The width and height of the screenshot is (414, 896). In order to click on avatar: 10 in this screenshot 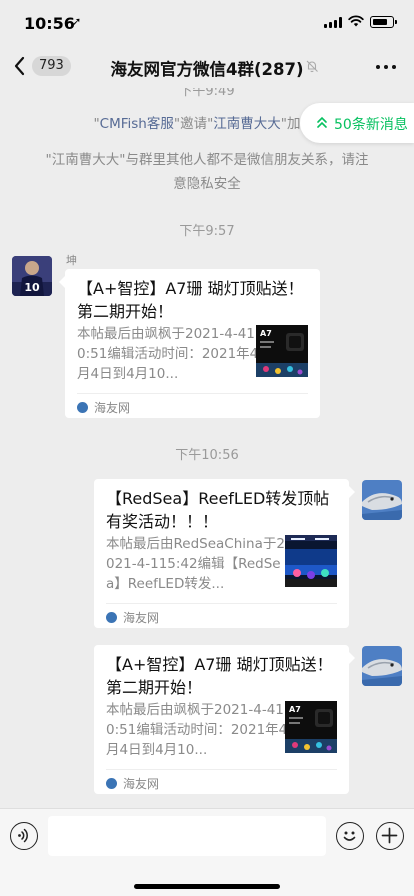, I will do `click(32, 276)`.